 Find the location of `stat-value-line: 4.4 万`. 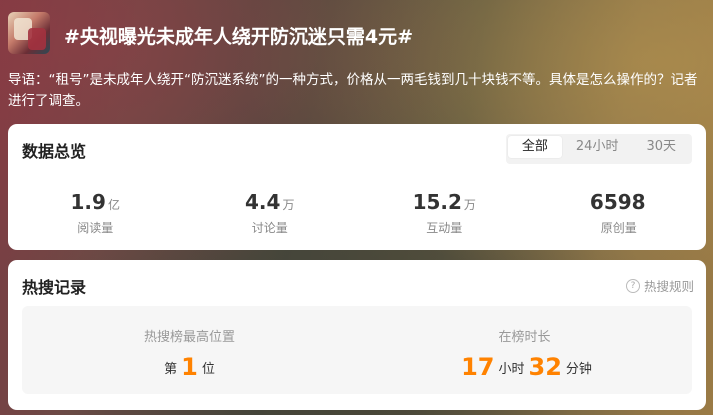

stat-value-line: 4.4 万 is located at coordinates (270, 203).